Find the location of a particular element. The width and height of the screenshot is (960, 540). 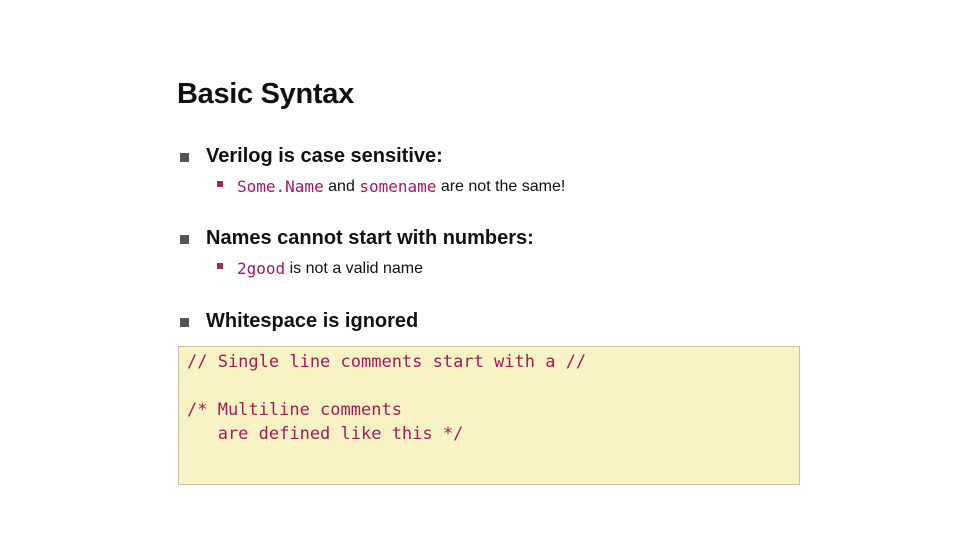

bullet-case-sensitive: Verilog is case sensitive: is located at coordinates (311, 156).